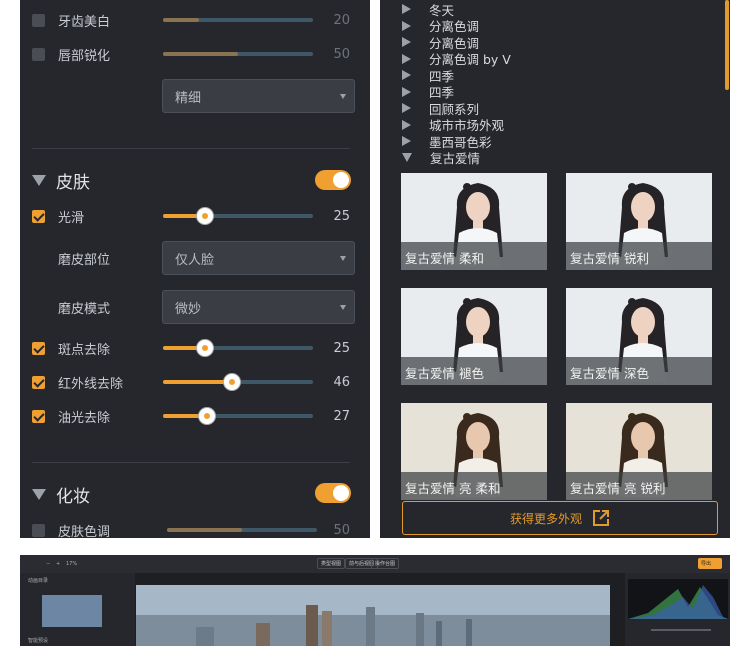 Image resolution: width=750 pixels, height=646 pixels. I want to click on shine-removal-value: 27, so click(341, 416).